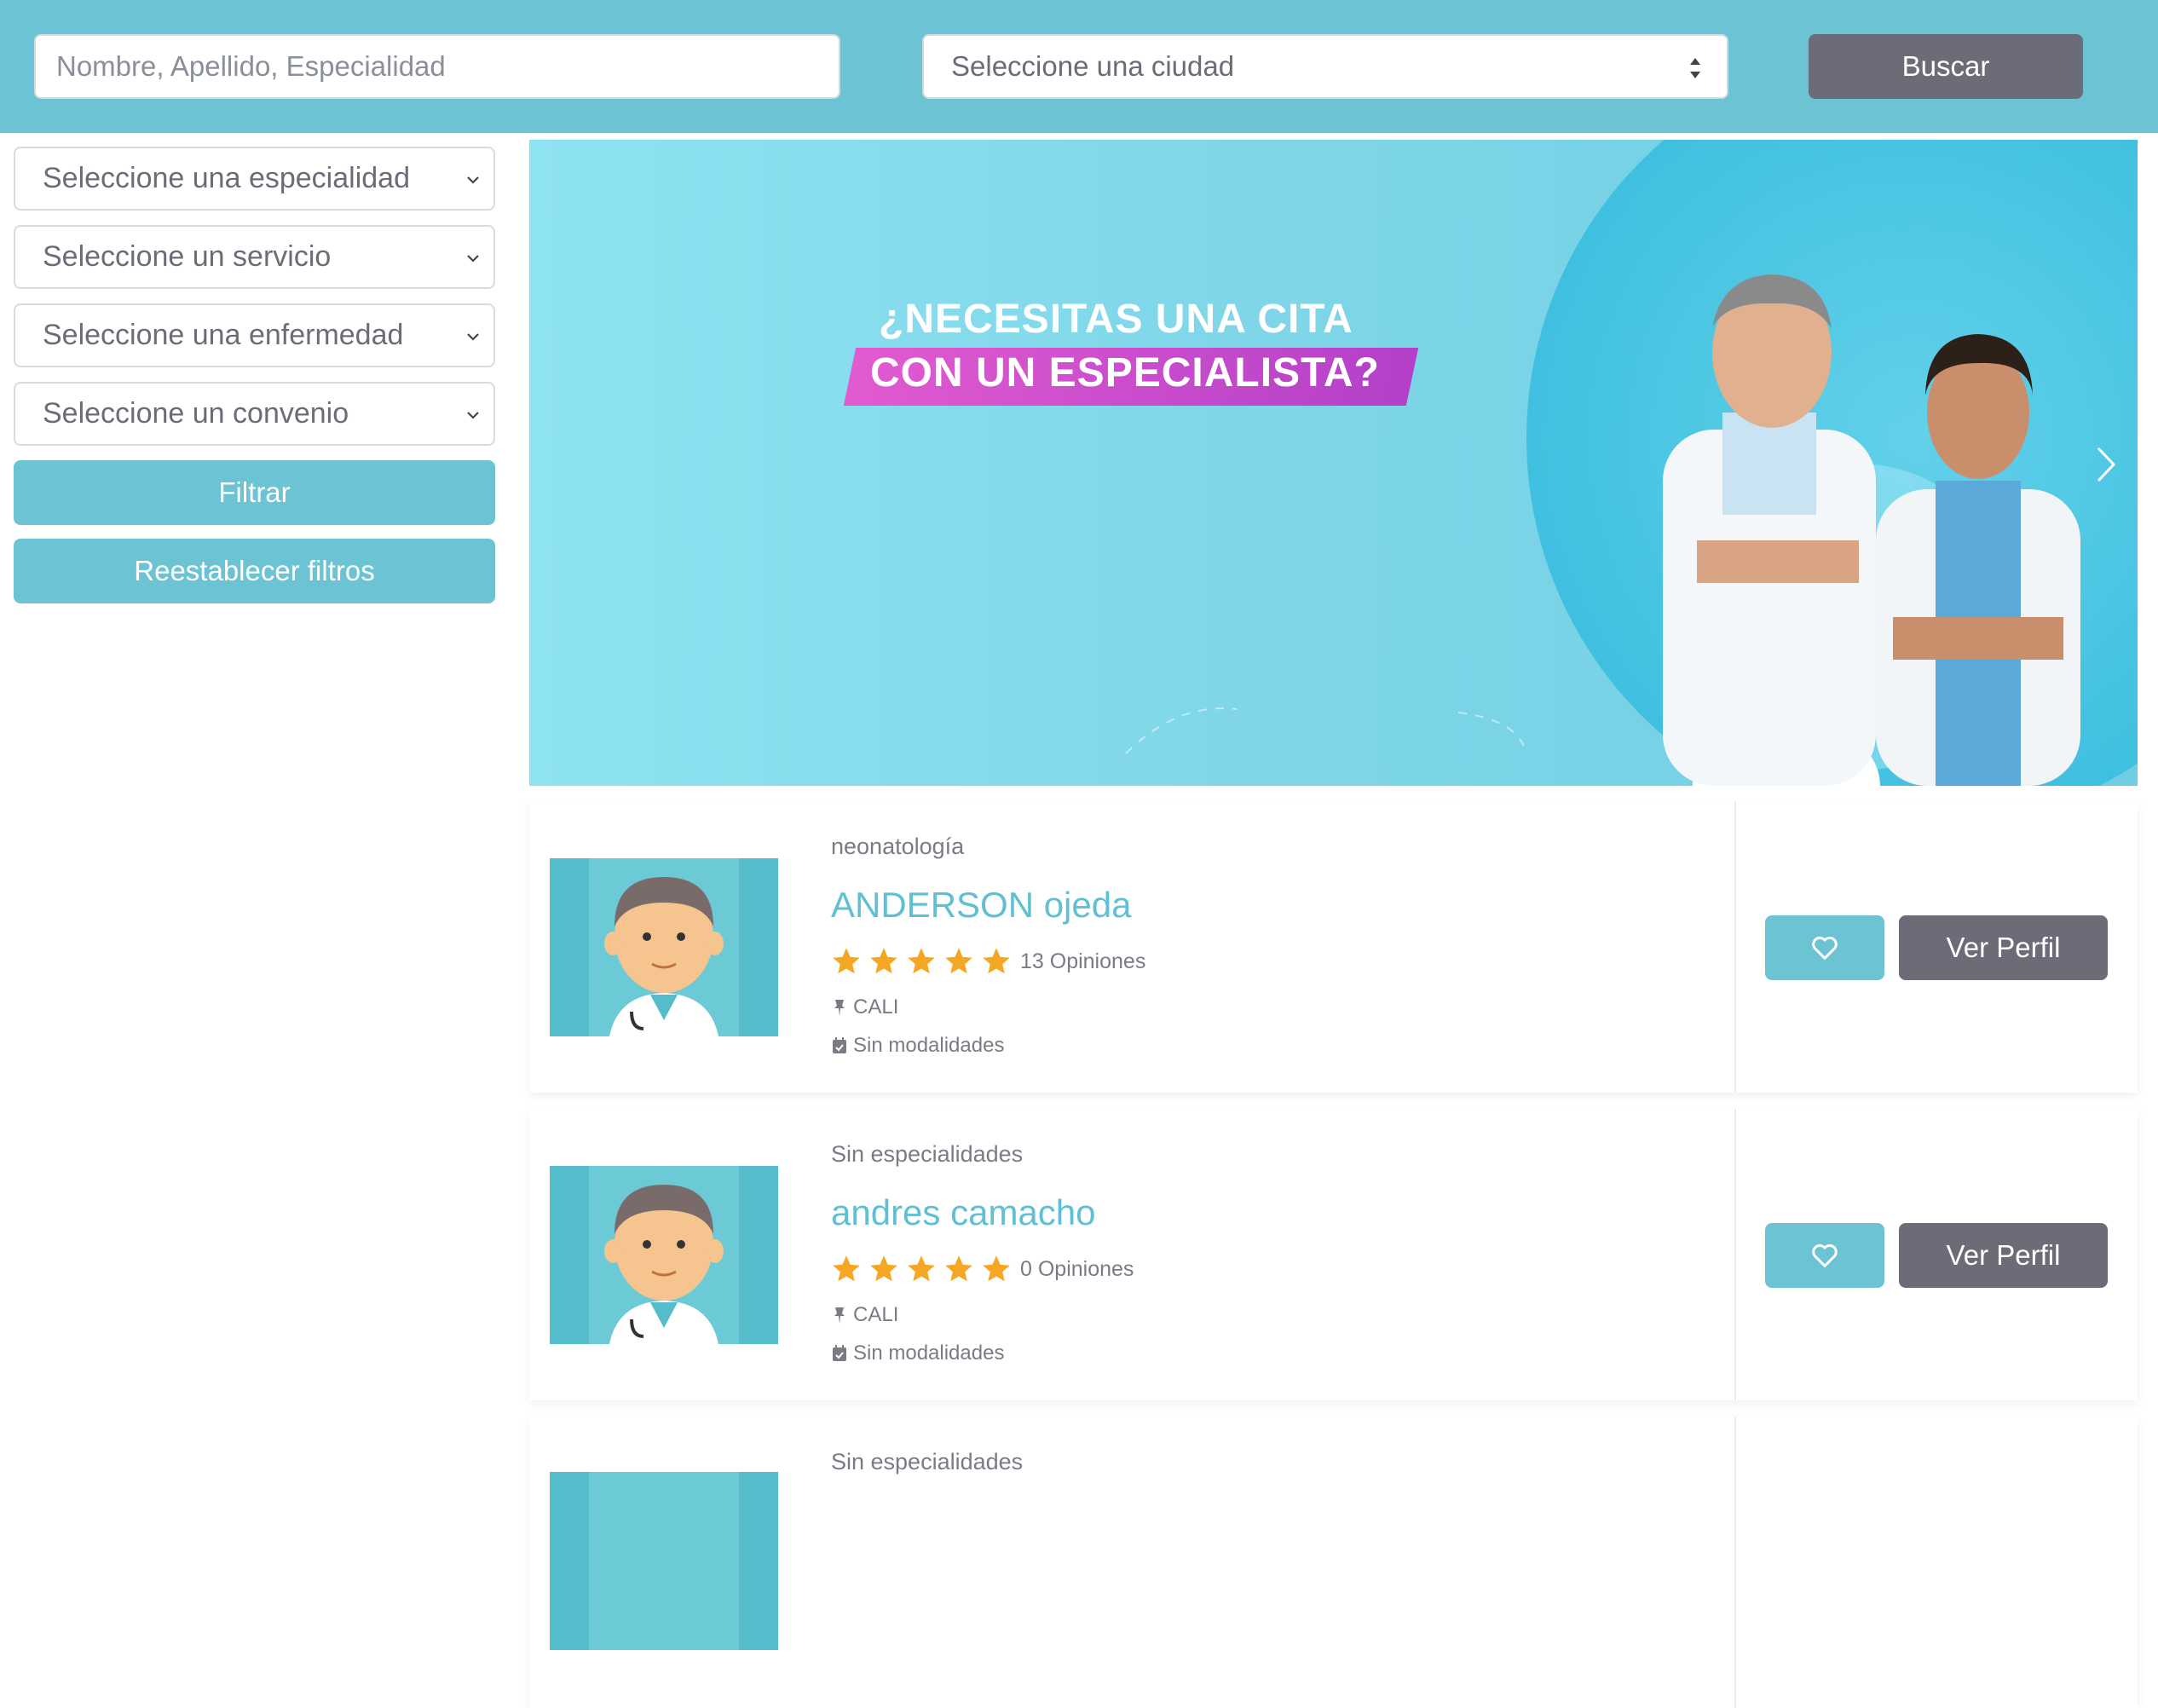 Image resolution: width=2158 pixels, height=1708 pixels. I want to click on doctor-specialty: neonatología, so click(898, 846).